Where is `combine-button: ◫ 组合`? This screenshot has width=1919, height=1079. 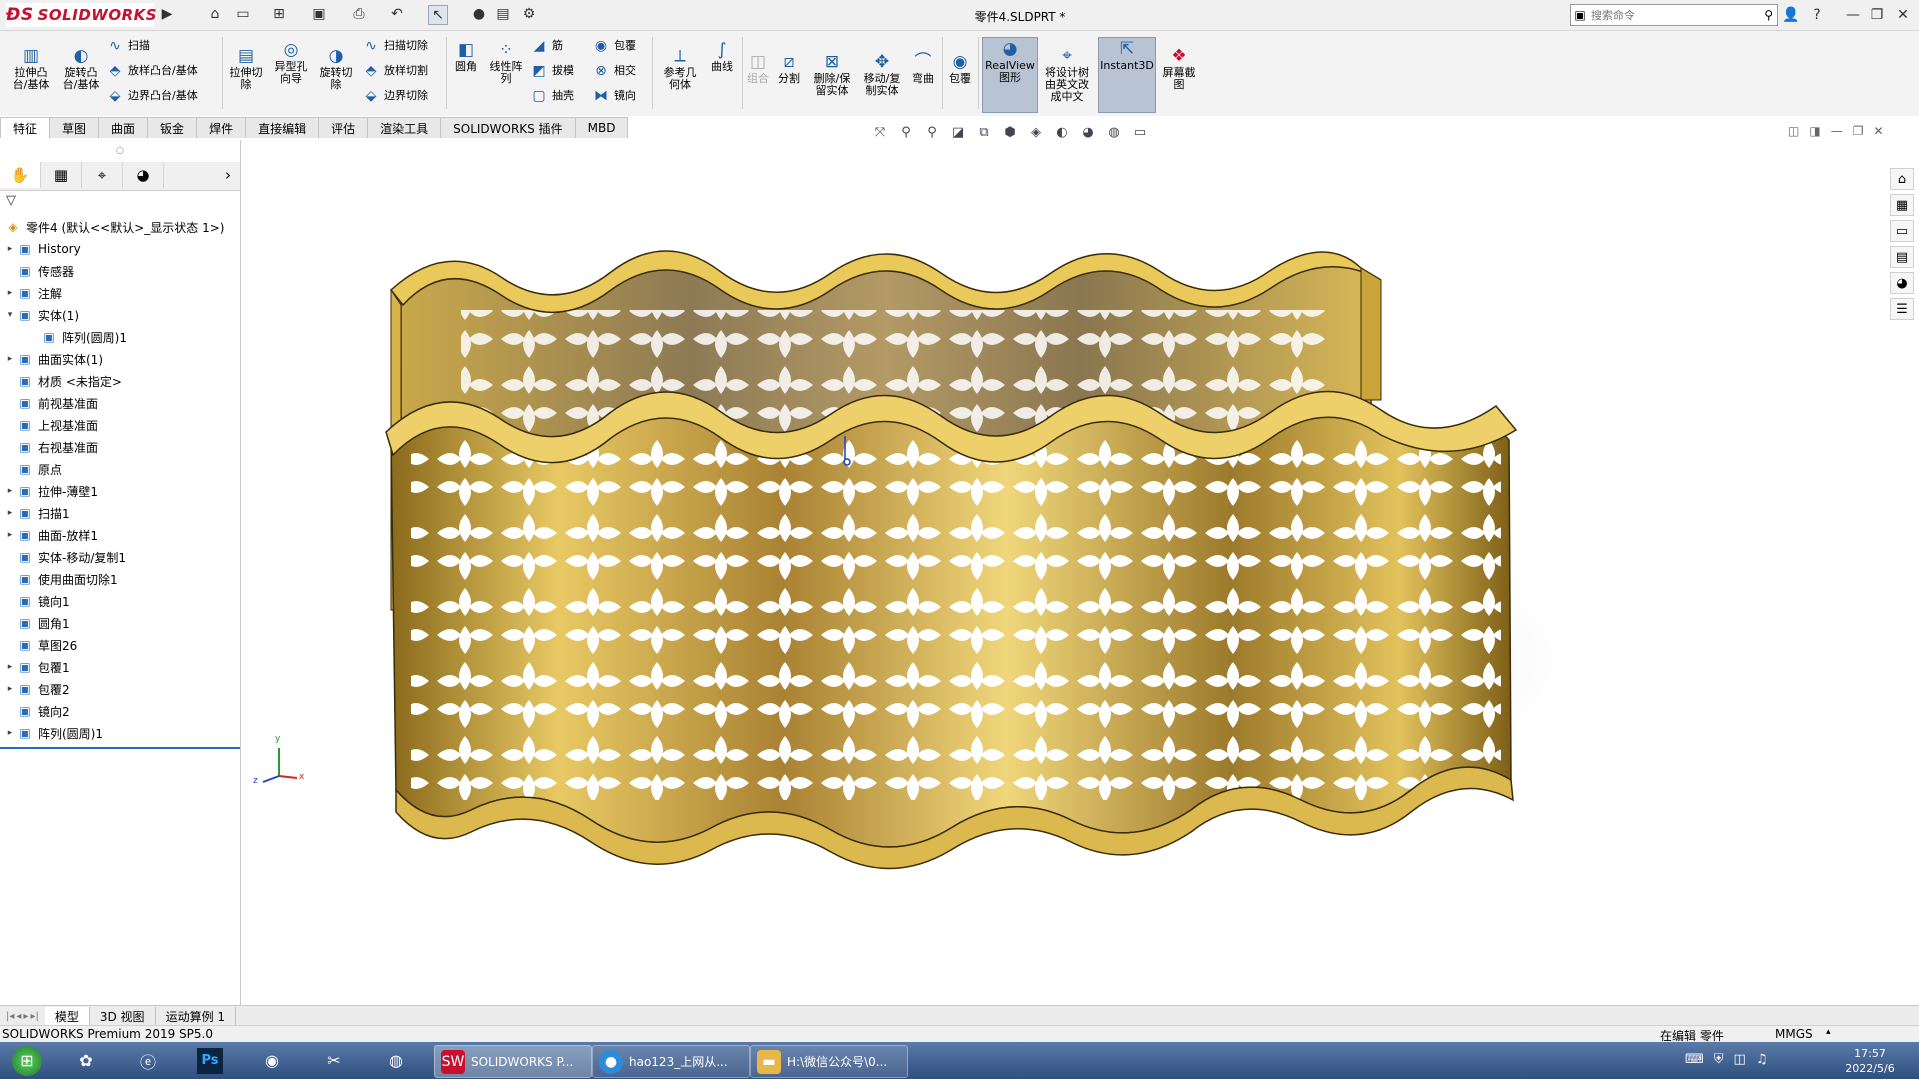 combine-button: ◫ 组合 is located at coordinates (758, 68).